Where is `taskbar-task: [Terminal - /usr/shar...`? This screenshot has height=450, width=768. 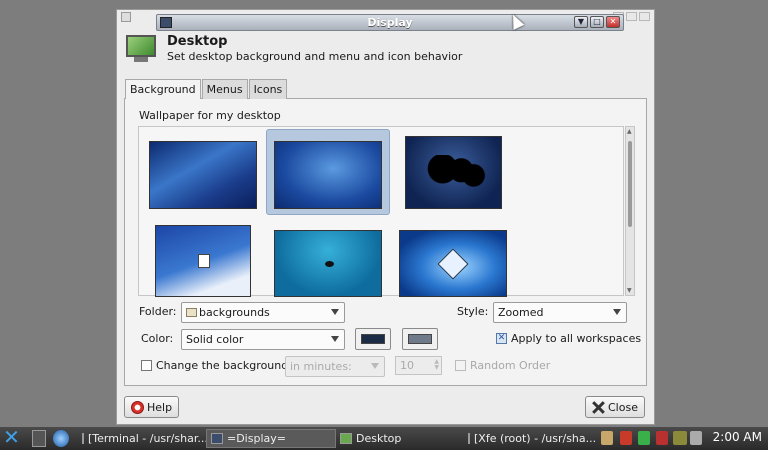 taskbar-task: [Terminal - /usr/shar... is located at coordinates (142, 438).